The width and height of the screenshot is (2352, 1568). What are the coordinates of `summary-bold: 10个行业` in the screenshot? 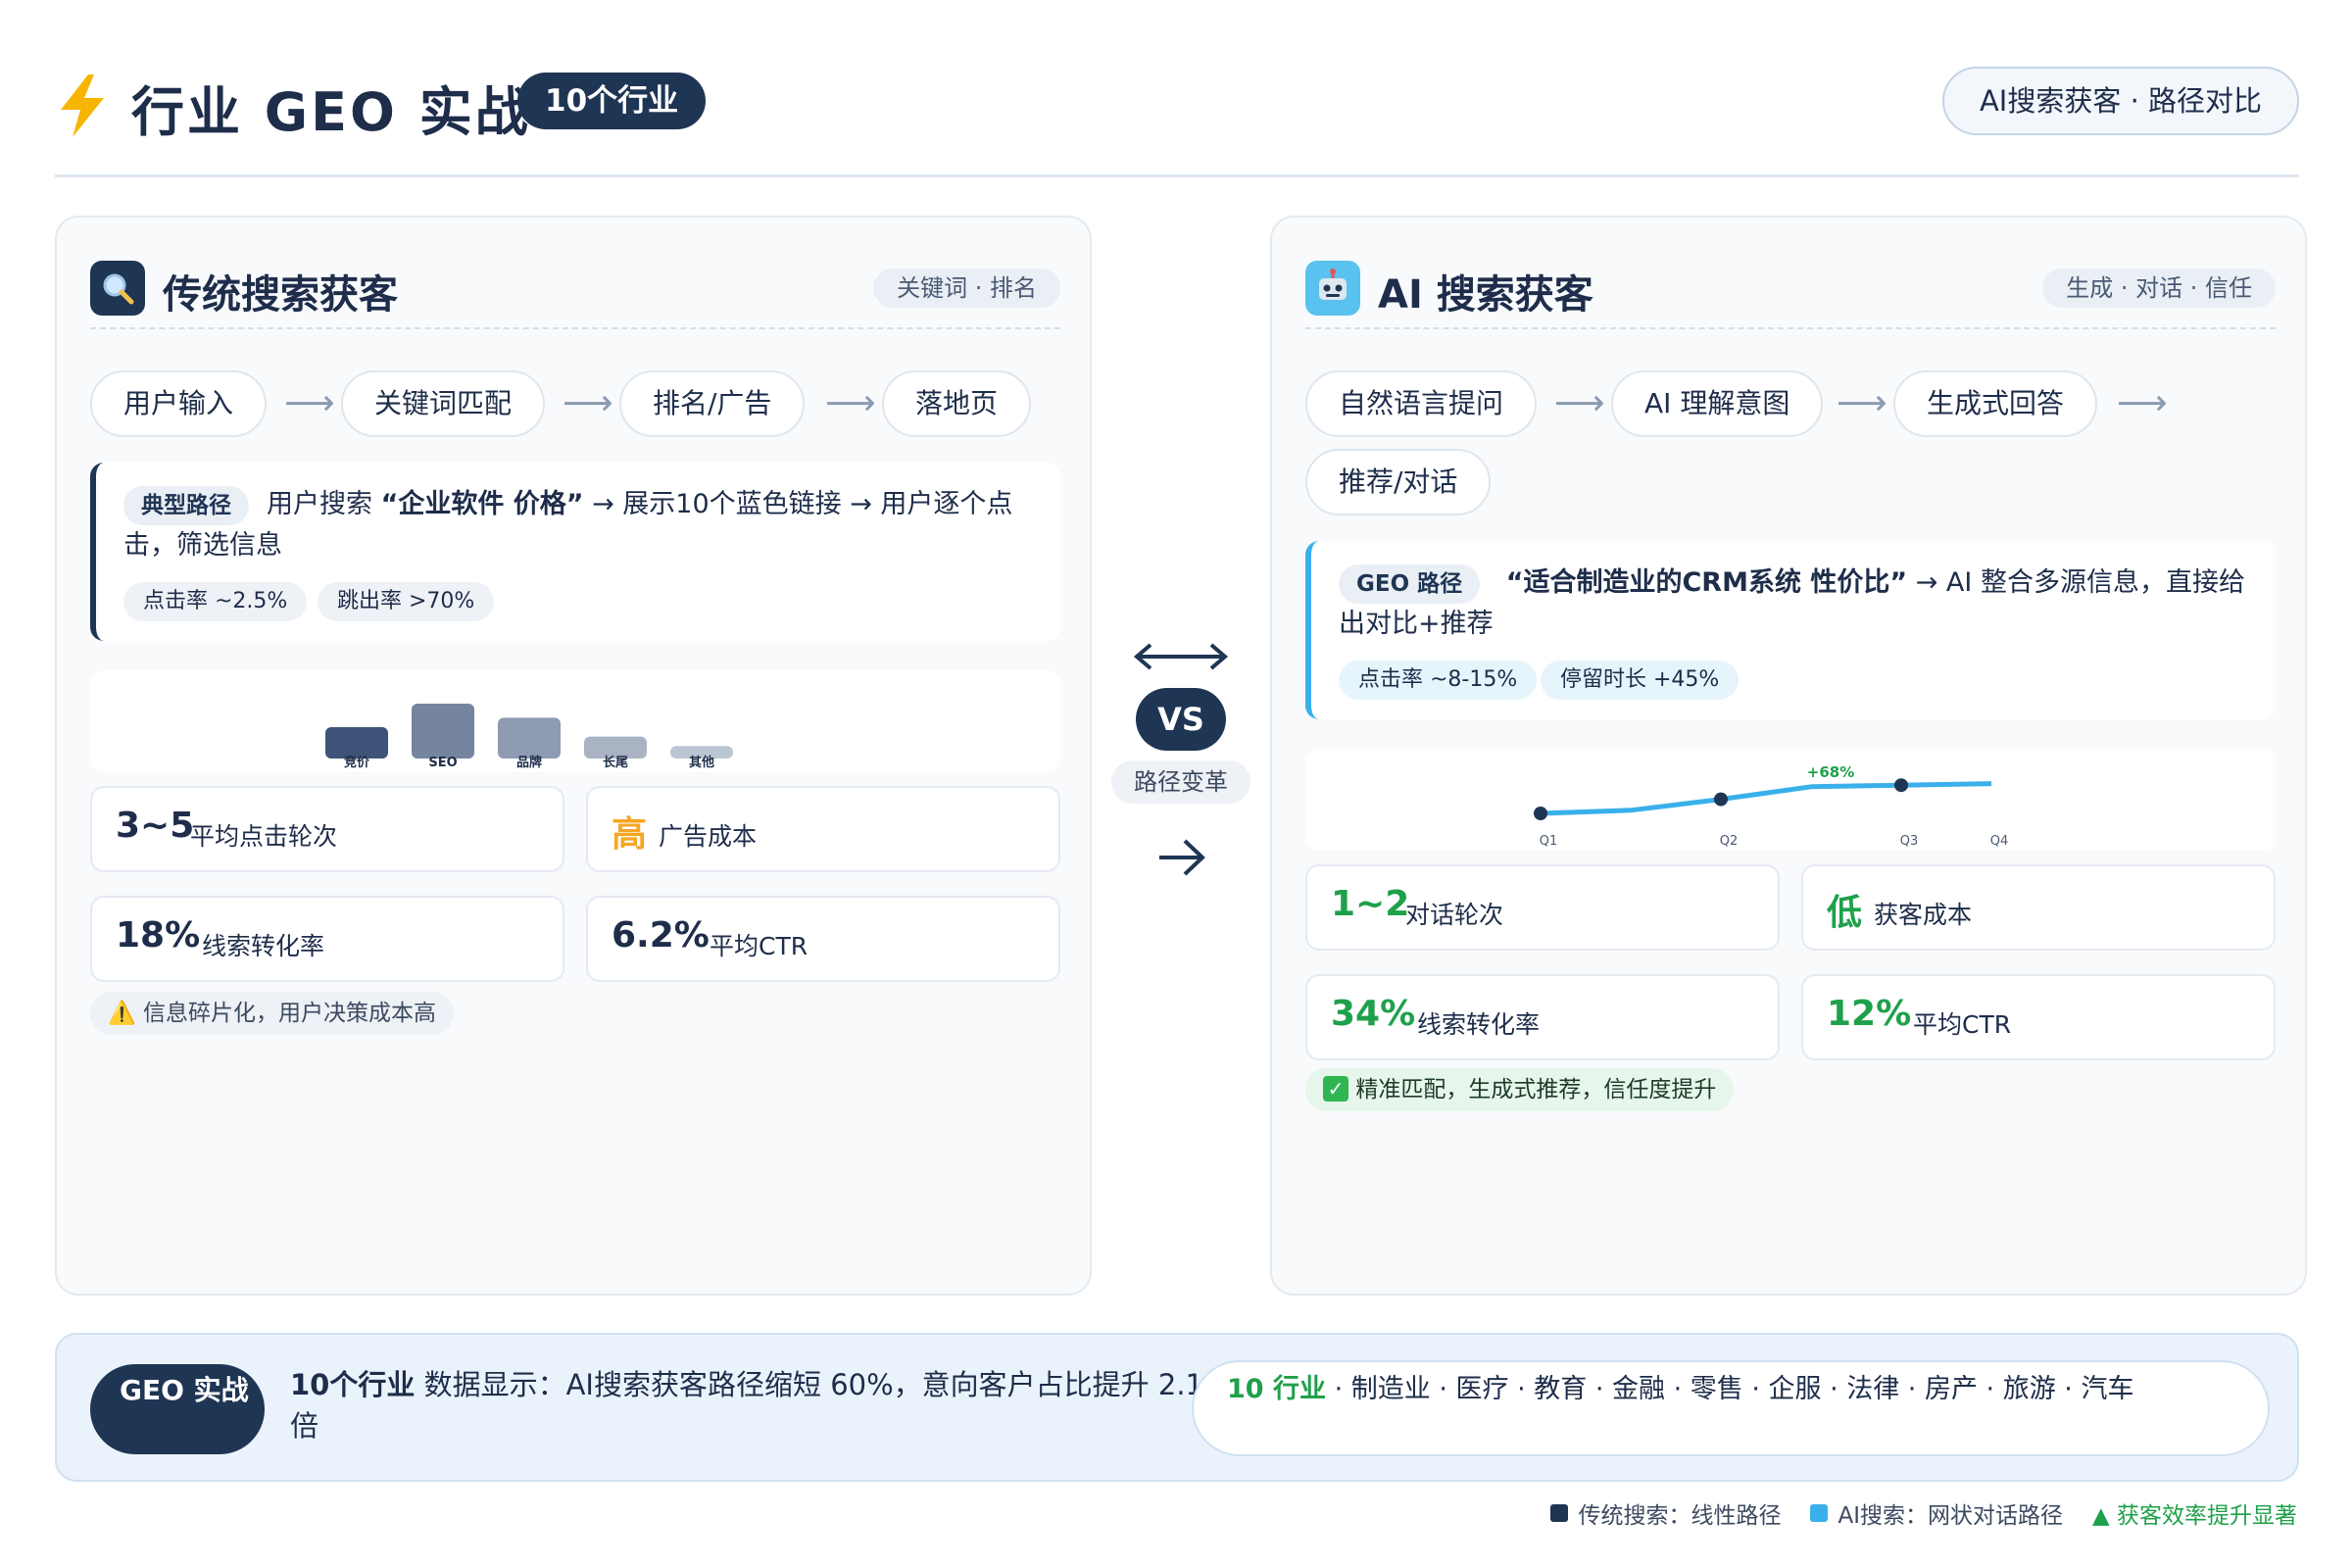 It's located at (353, 1384).